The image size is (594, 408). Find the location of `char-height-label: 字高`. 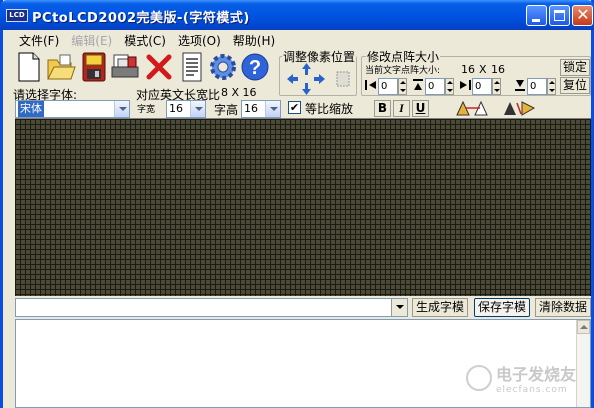

char-height-label: 字高 is located at coordinates (226, 110).